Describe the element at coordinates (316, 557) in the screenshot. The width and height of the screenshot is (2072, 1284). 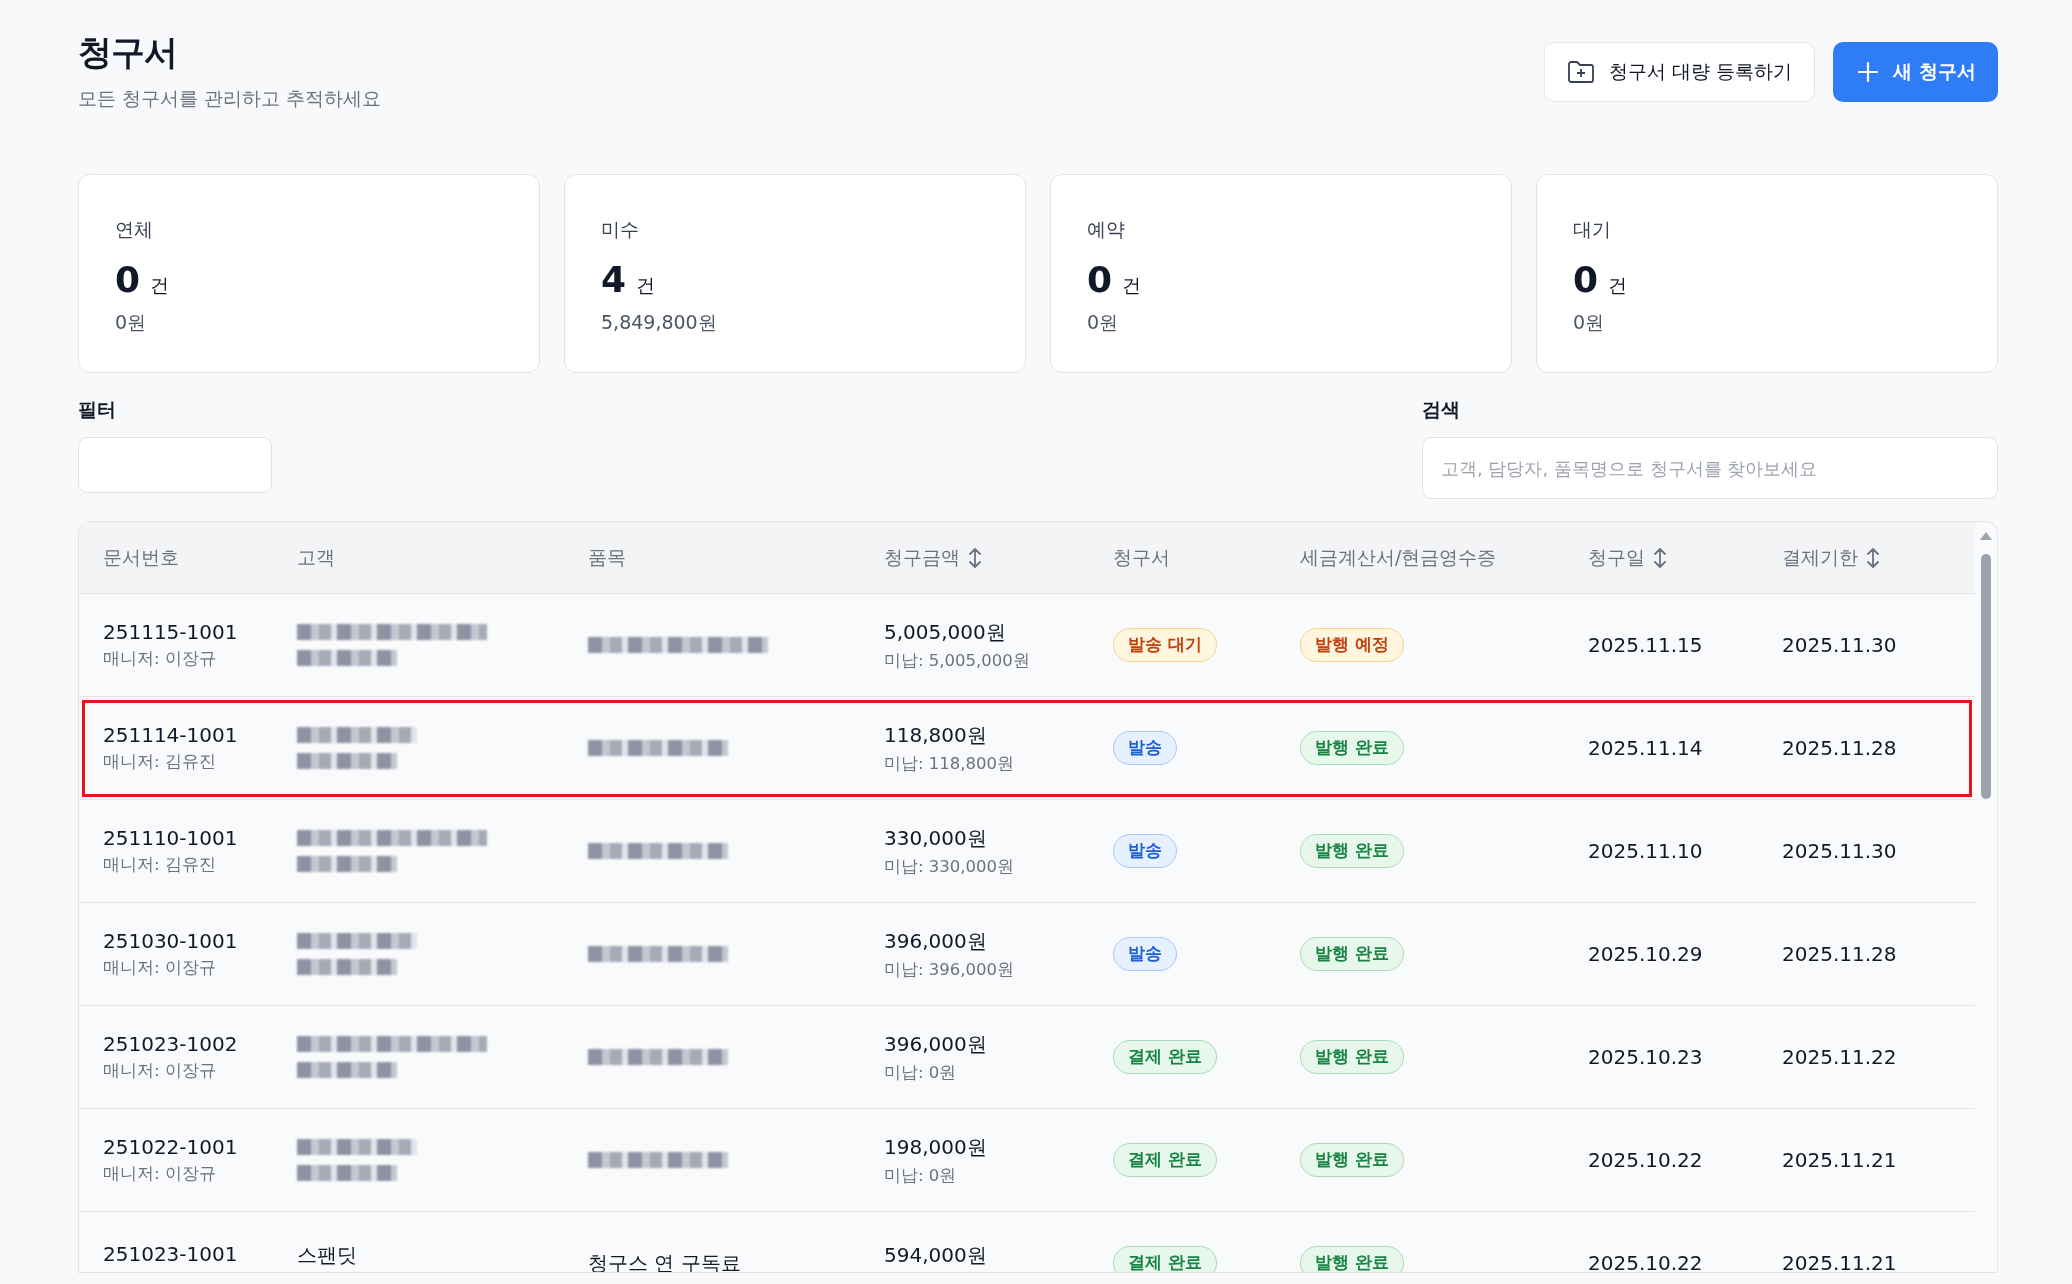
I see `column-header: 고객` at that location.